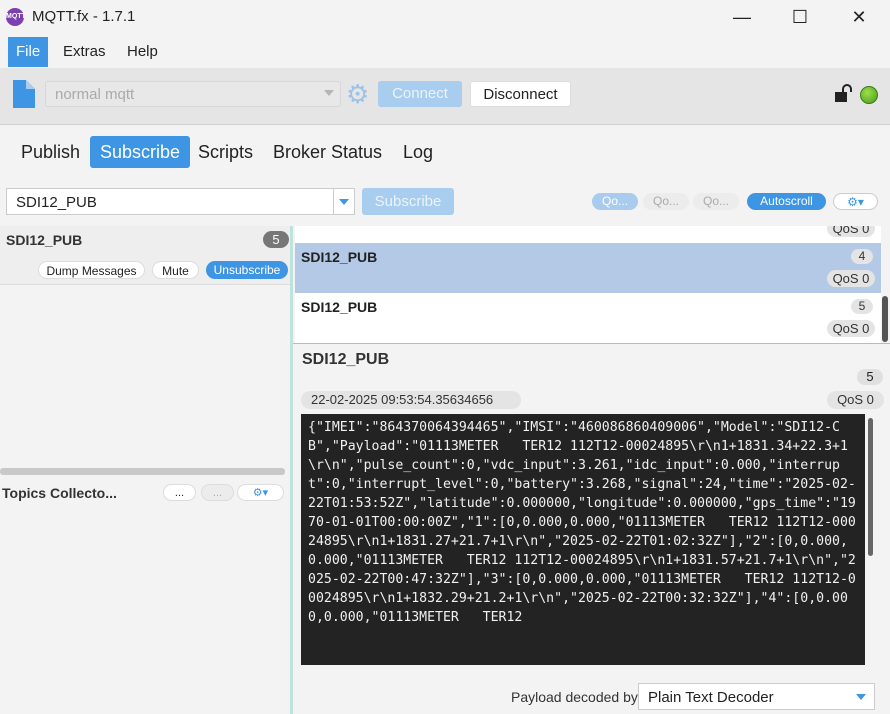 The width and height of the screenshot is (890, 714). Describe the element at coordinates (862, 256) in the screenshot. I see `message-number-badge: 4` at that location.